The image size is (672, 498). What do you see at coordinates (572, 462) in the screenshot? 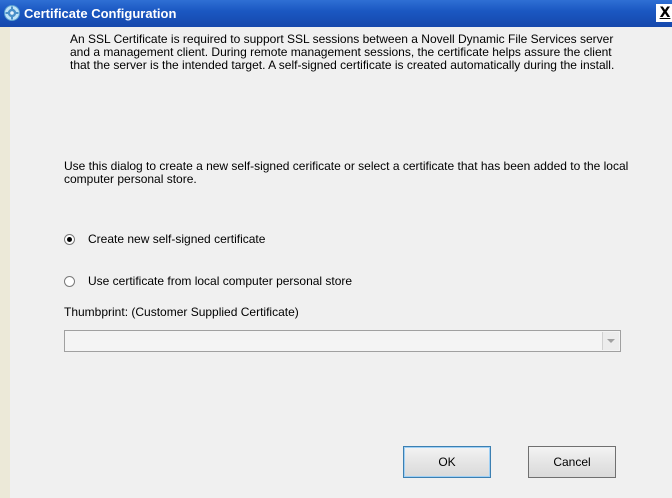
I see `cancel-button: Cancel` at bounding box center [572, 462].